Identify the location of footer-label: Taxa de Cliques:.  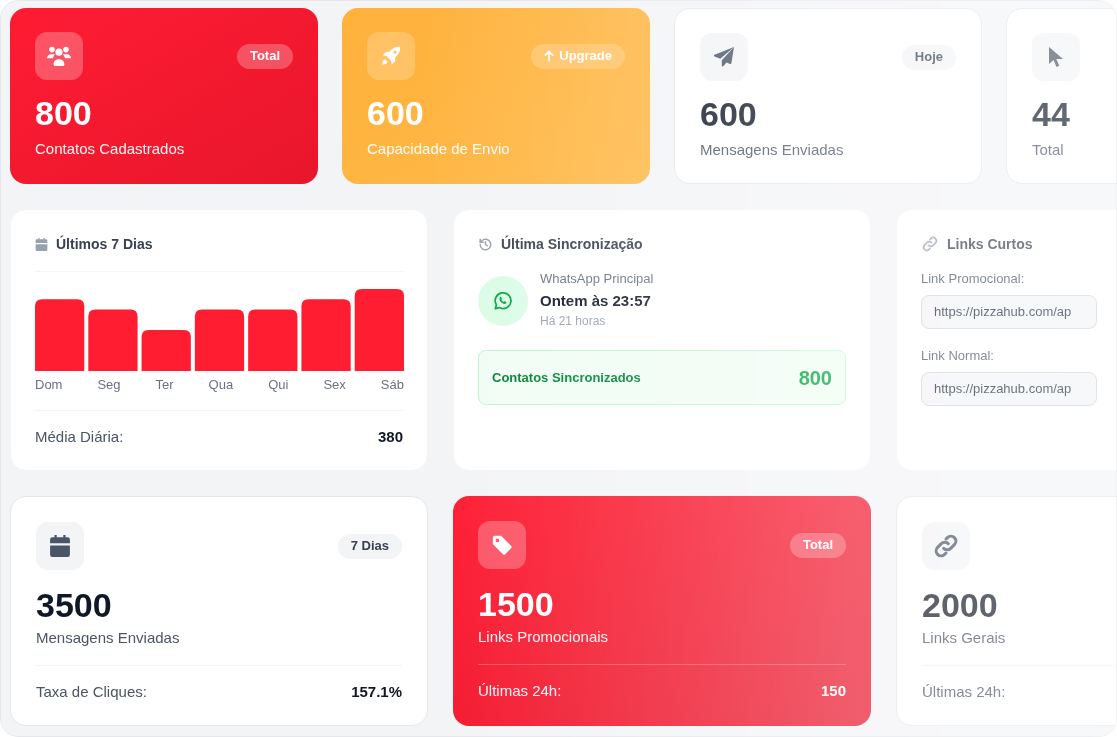
(91, 691).